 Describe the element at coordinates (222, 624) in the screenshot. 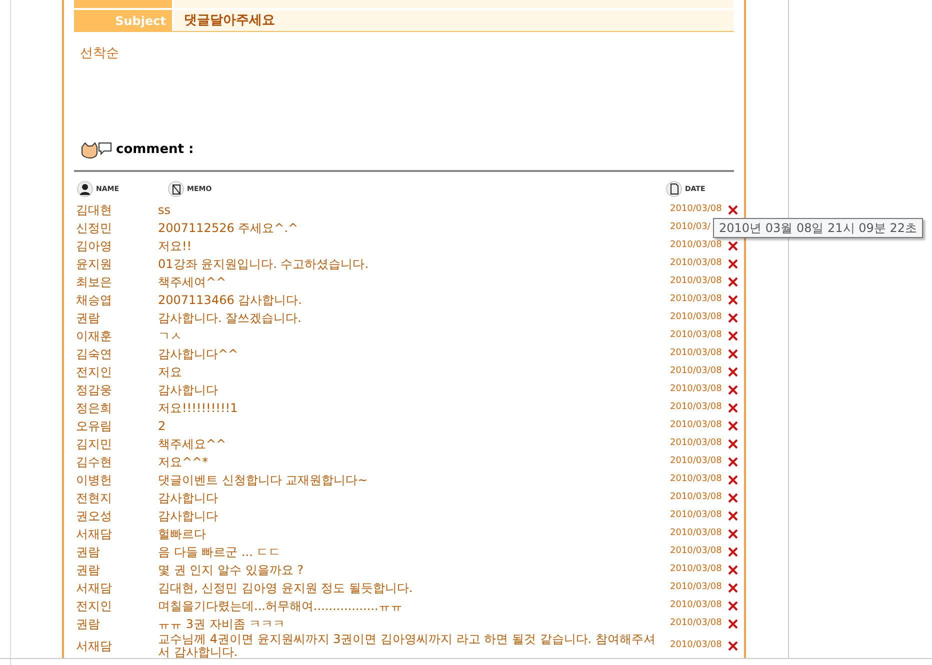

I see `comment-text: ㅠㅠ 3권 자비좀 ㅋㅋㅋ` at that location.